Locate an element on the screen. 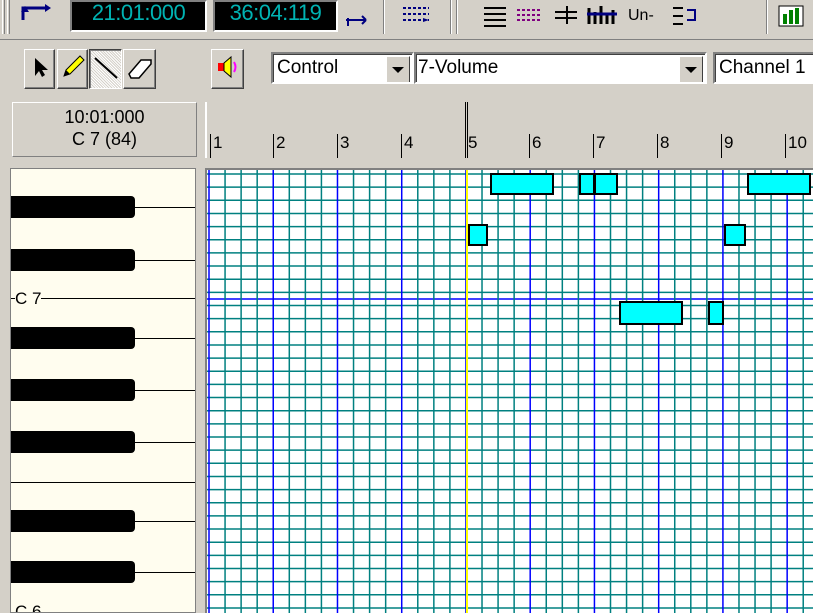 Image resolution: width=813 pixels, height=613 pixels. mode-select-value: Control is located at coordinates (308, 67).